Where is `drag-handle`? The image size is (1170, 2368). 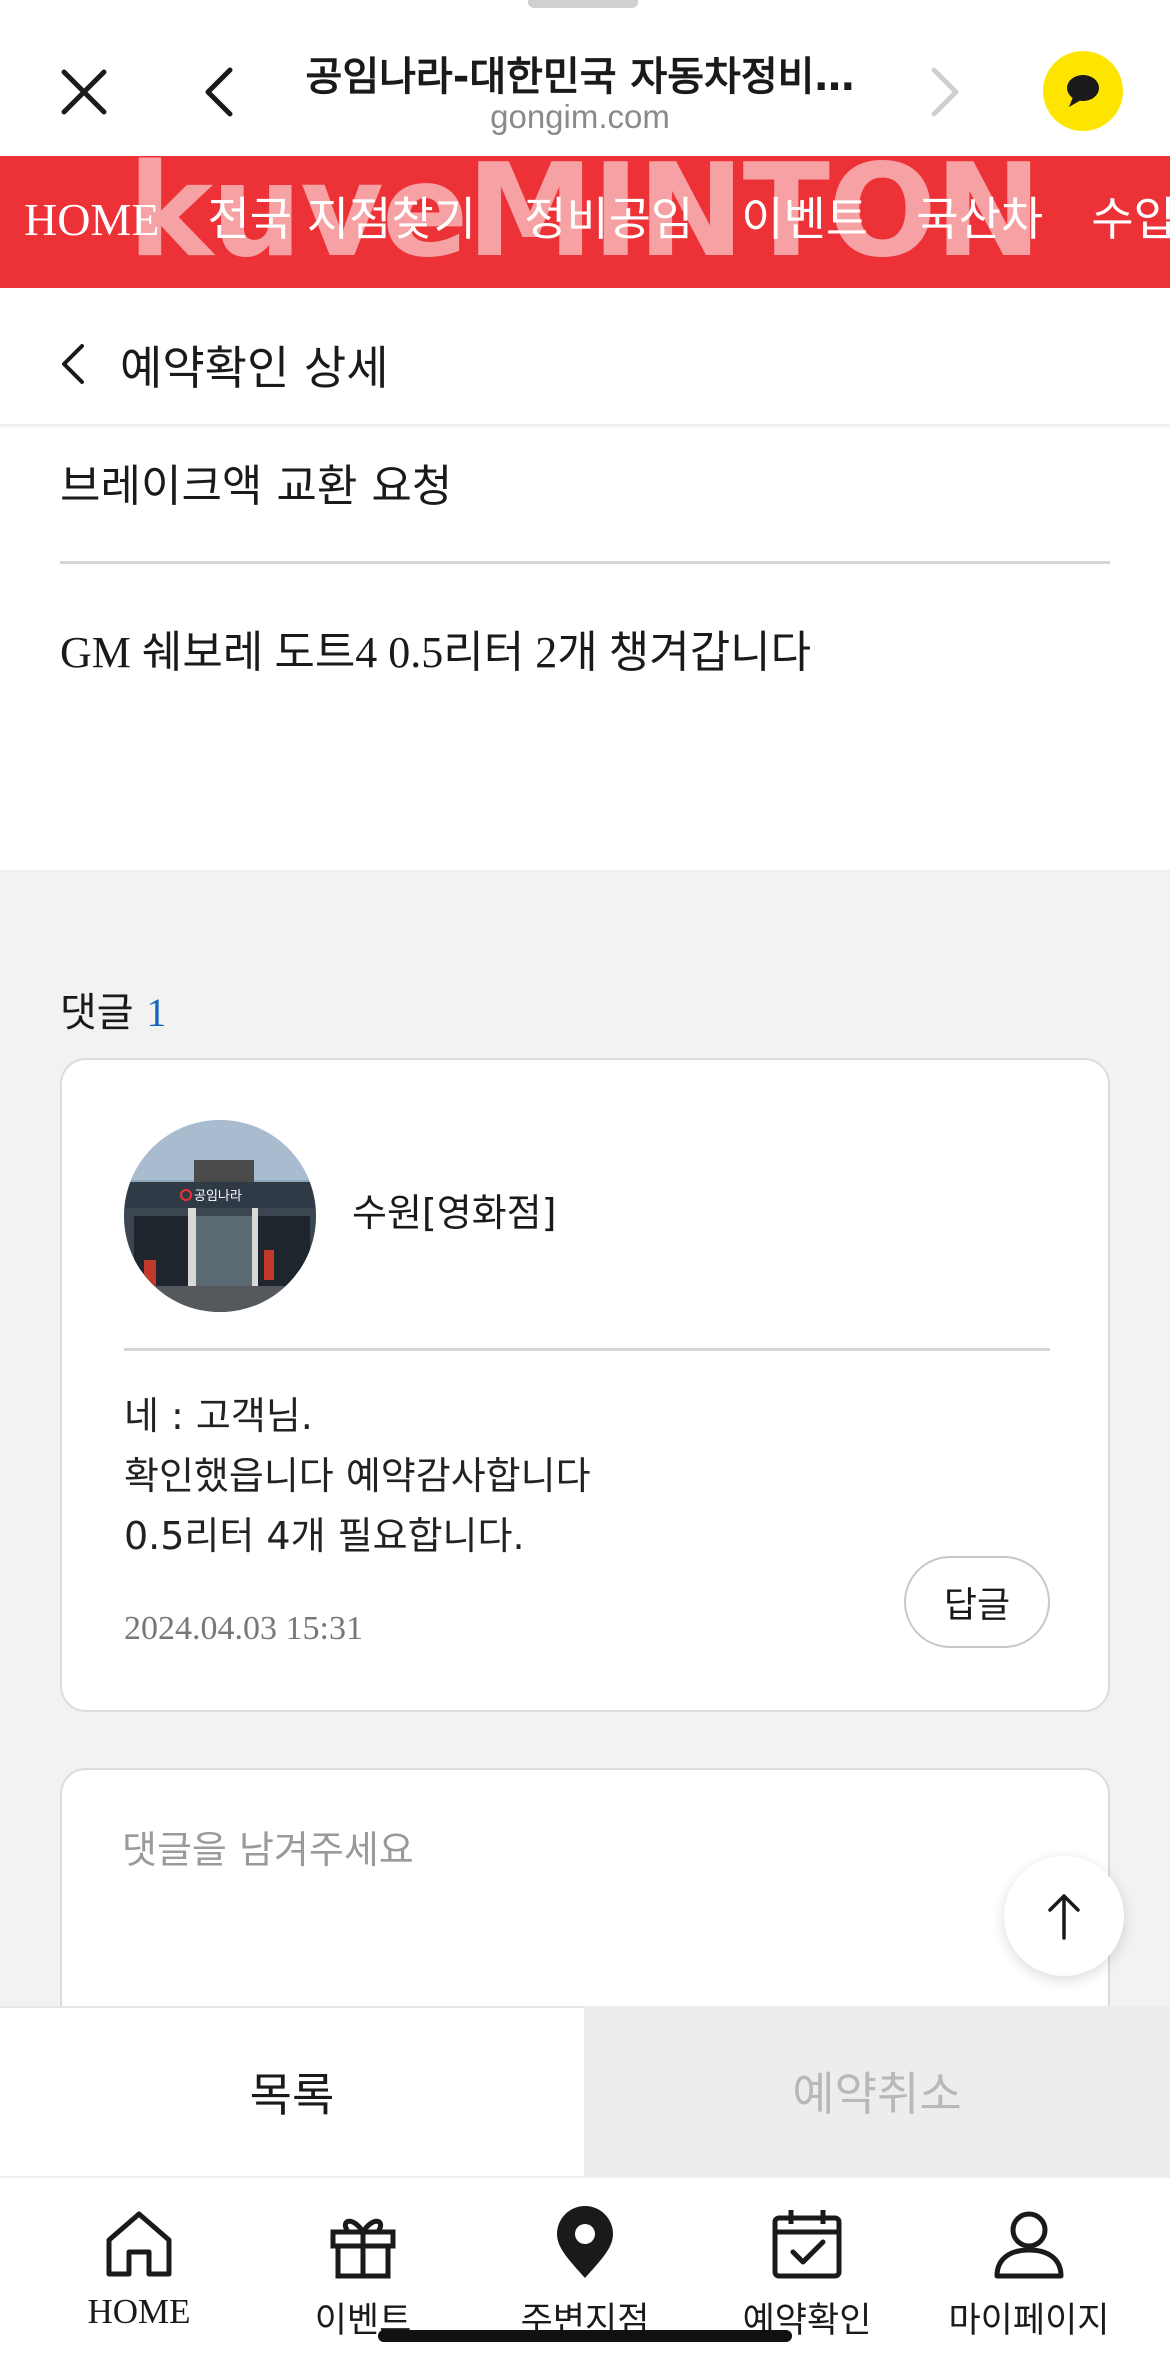
drag-handle is located at coordinates (583, 4).